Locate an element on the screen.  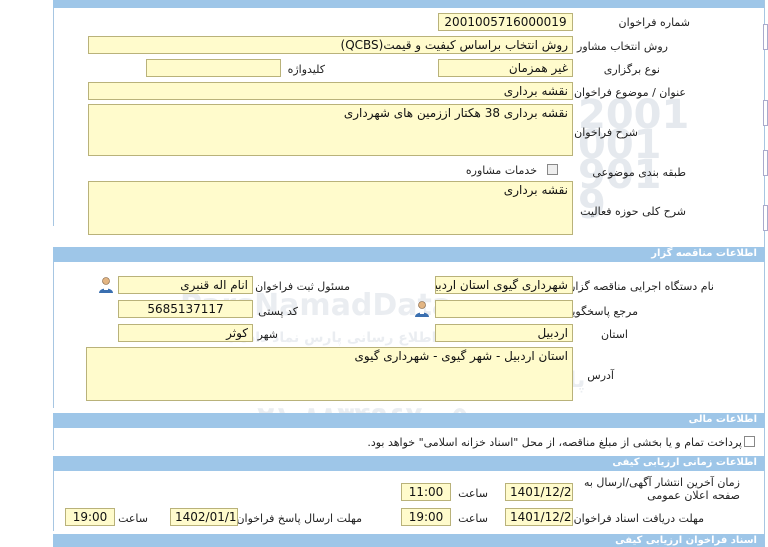
organizer-section-header: اطلاعات مناقصه گزار is located at coordinates (409, 254).